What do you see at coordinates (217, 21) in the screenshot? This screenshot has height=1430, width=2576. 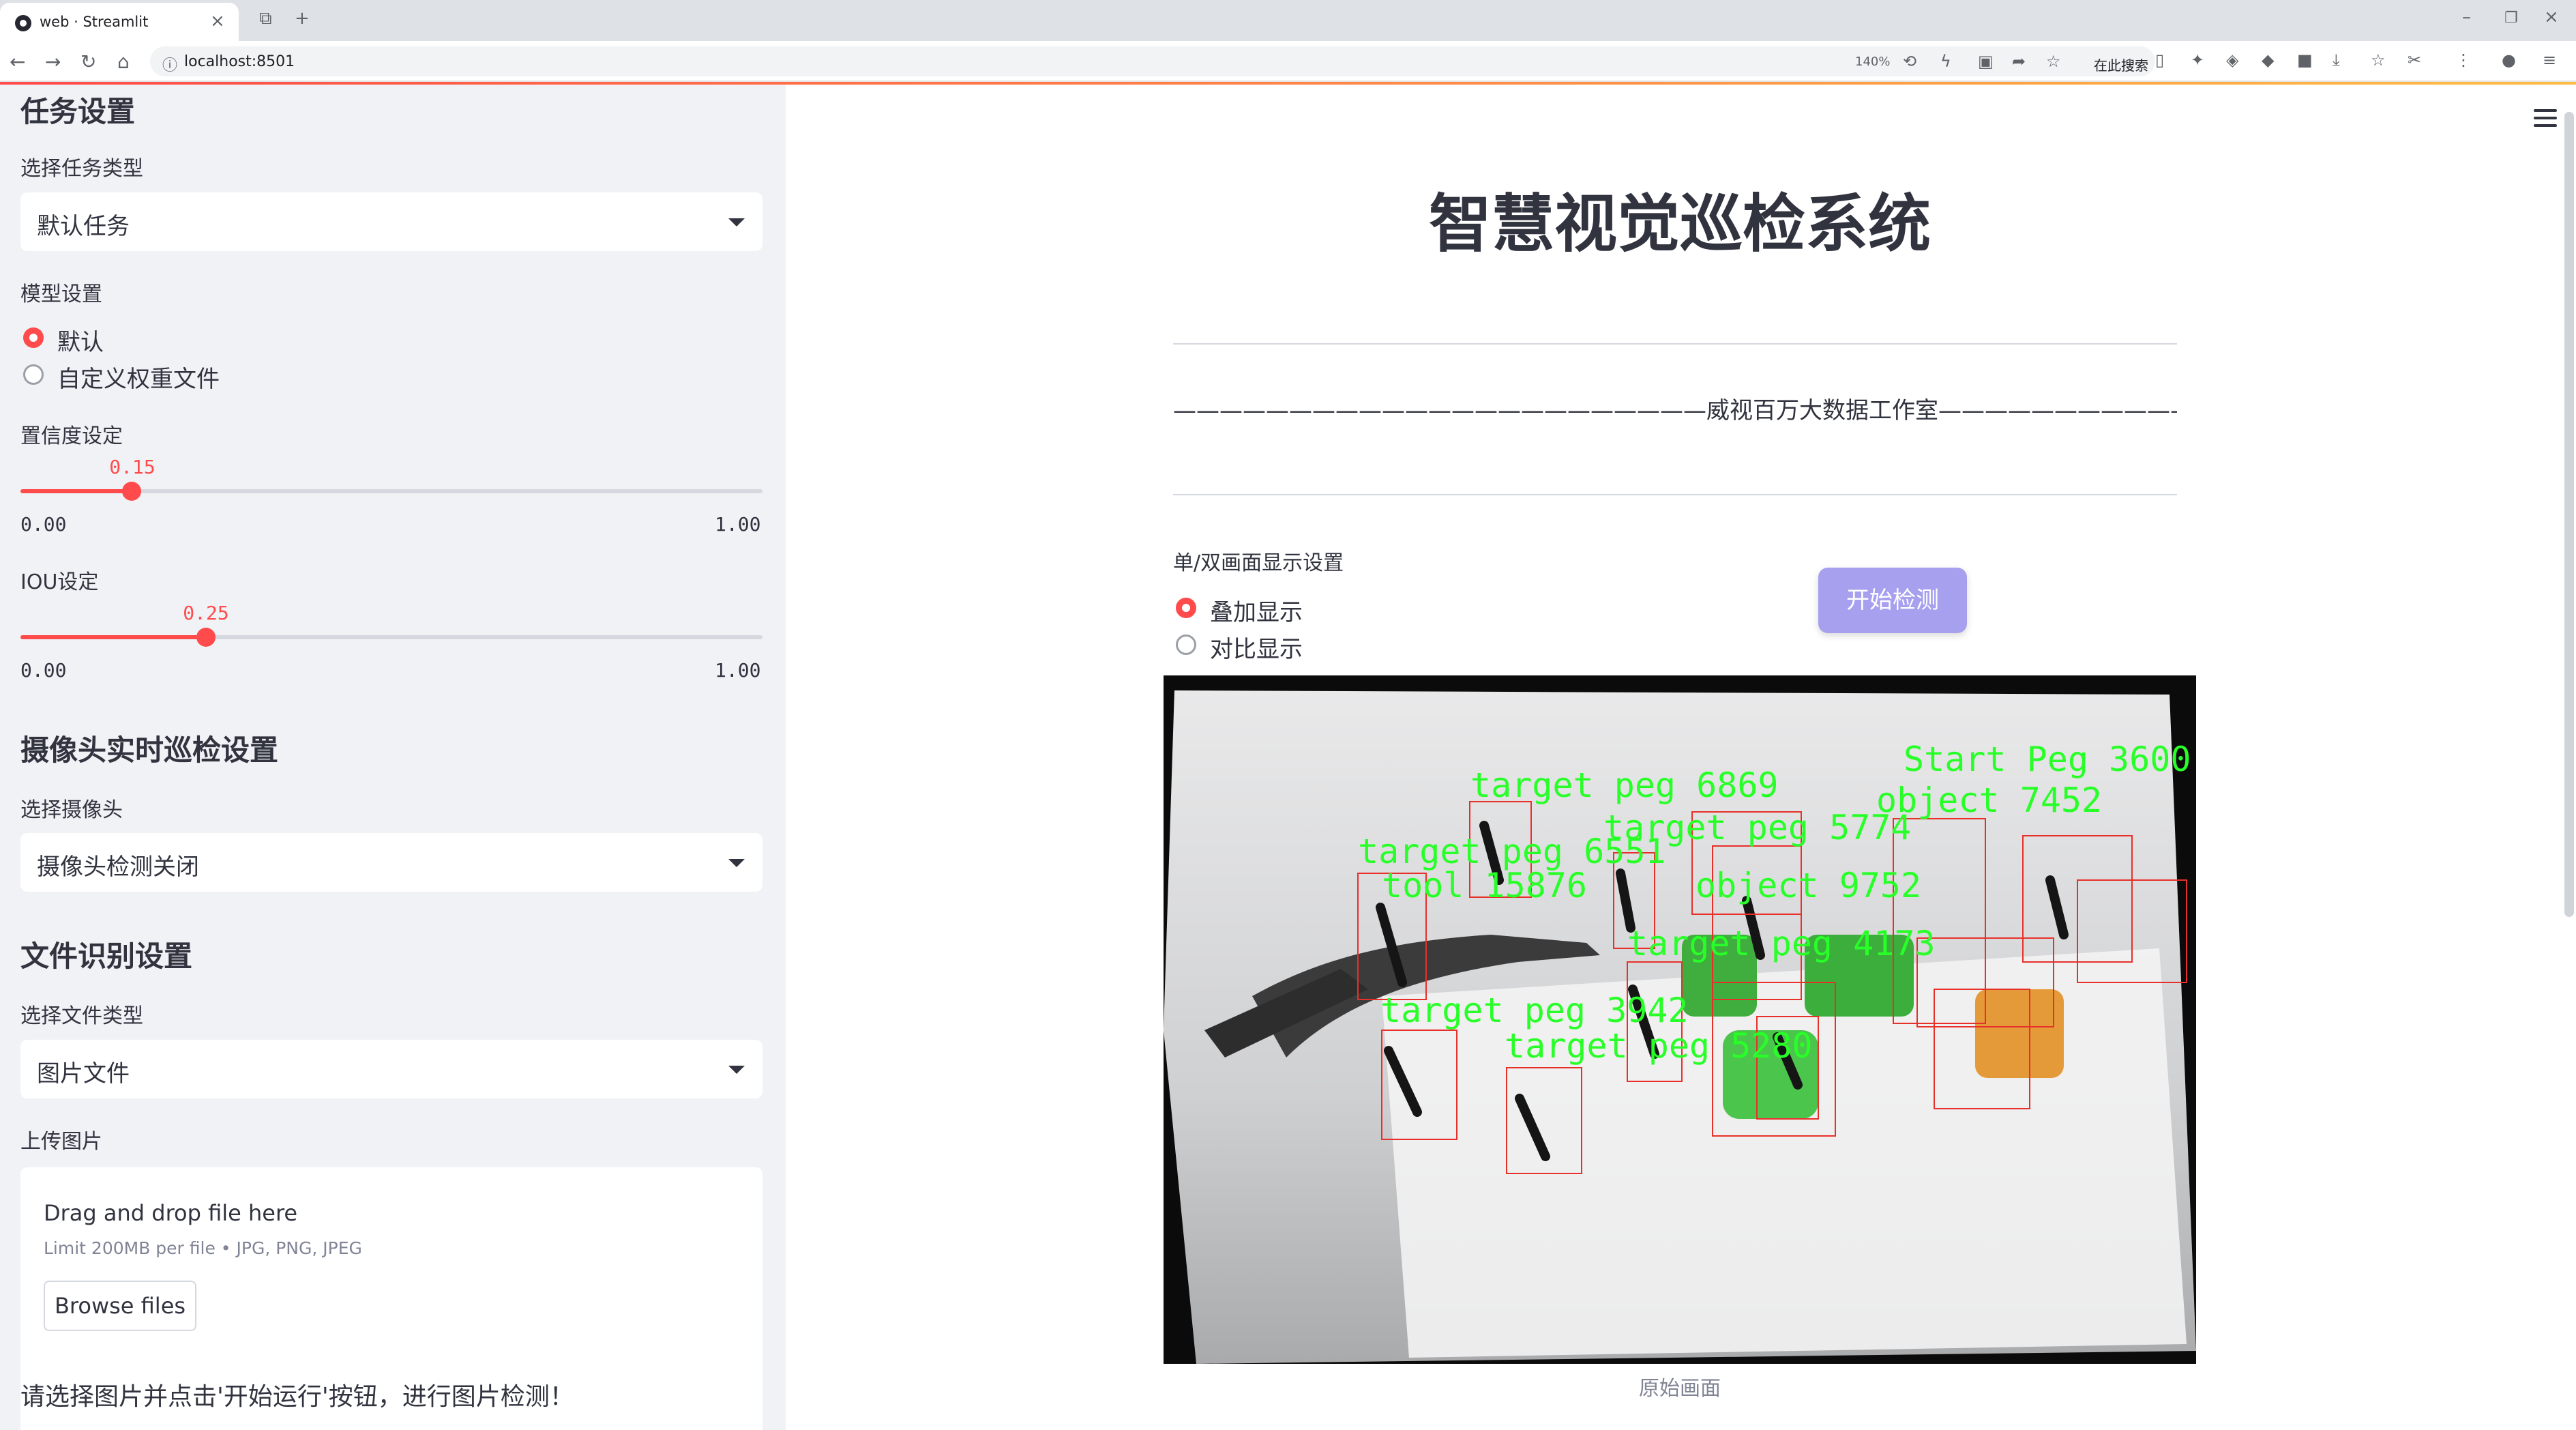 I see `tab-close-icon: ×` at bounding box center [217, 21].